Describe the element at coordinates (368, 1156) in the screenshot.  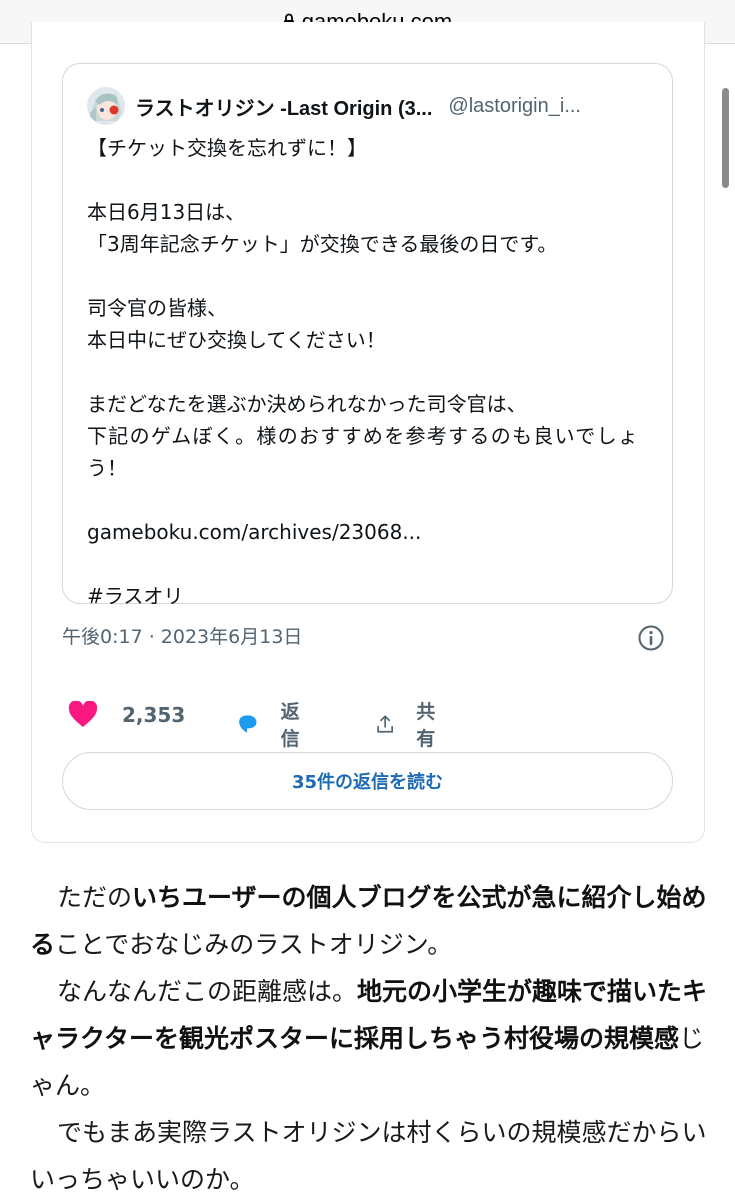
I see `article-paragraph: でもまあ実際ラストオリジンは村くらいの規模感だからいいっちゃいいのか。` at that location.